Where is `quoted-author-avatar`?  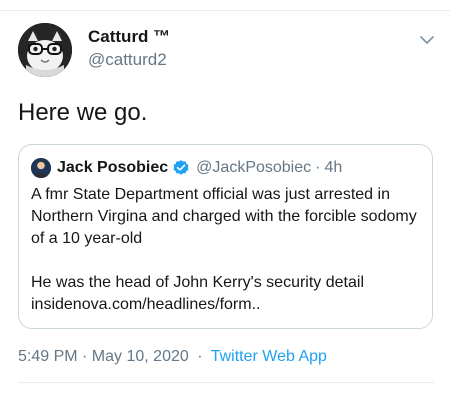 quoted-author-avatar is located at coordinates (41, 168).